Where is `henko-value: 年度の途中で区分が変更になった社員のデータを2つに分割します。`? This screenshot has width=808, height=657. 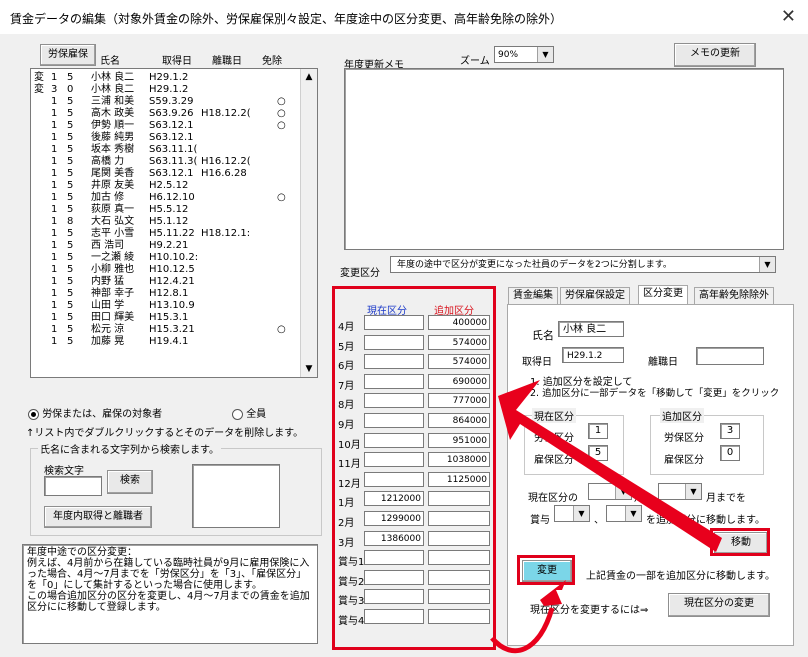
henko-value: 年度の途中で区分が変更になった社員のデータを2つに分割します。 is located at coordinates (534, 265).